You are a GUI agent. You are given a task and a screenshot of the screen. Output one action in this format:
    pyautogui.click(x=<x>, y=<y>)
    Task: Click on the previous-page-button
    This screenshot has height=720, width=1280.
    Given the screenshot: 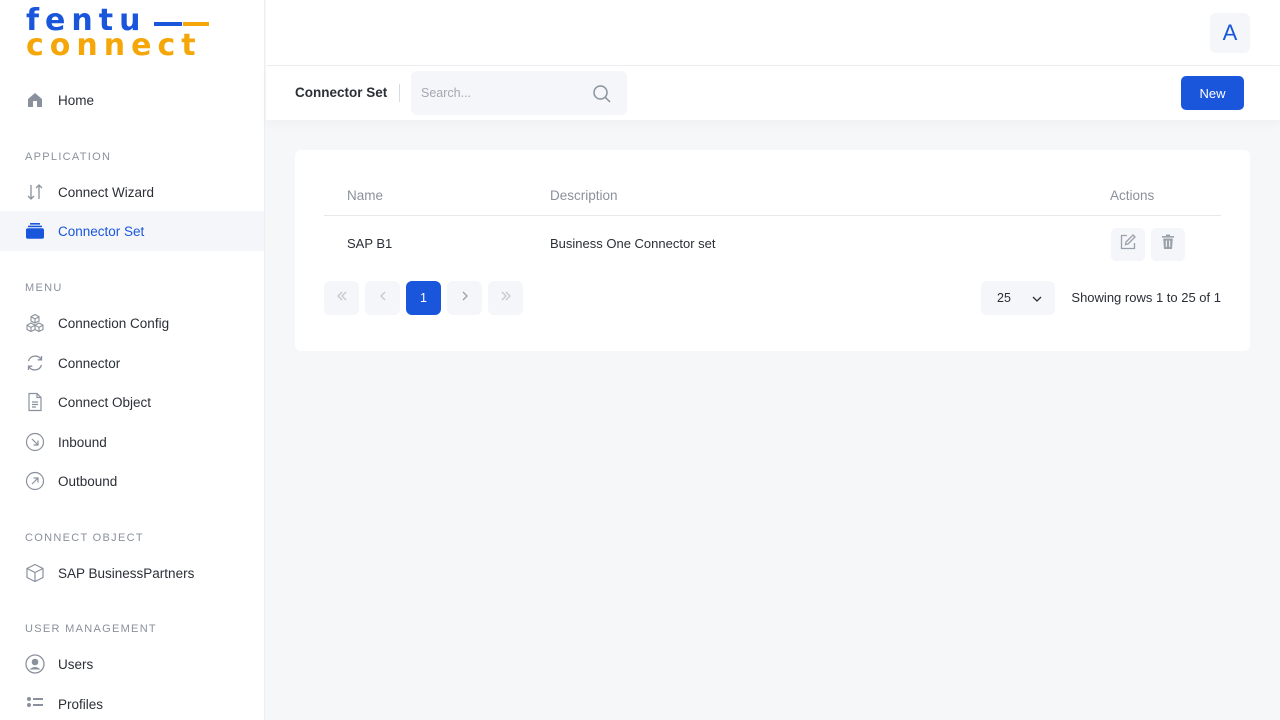 What is the action you would take?
    pyautogui.click(x=382, y=298)
    